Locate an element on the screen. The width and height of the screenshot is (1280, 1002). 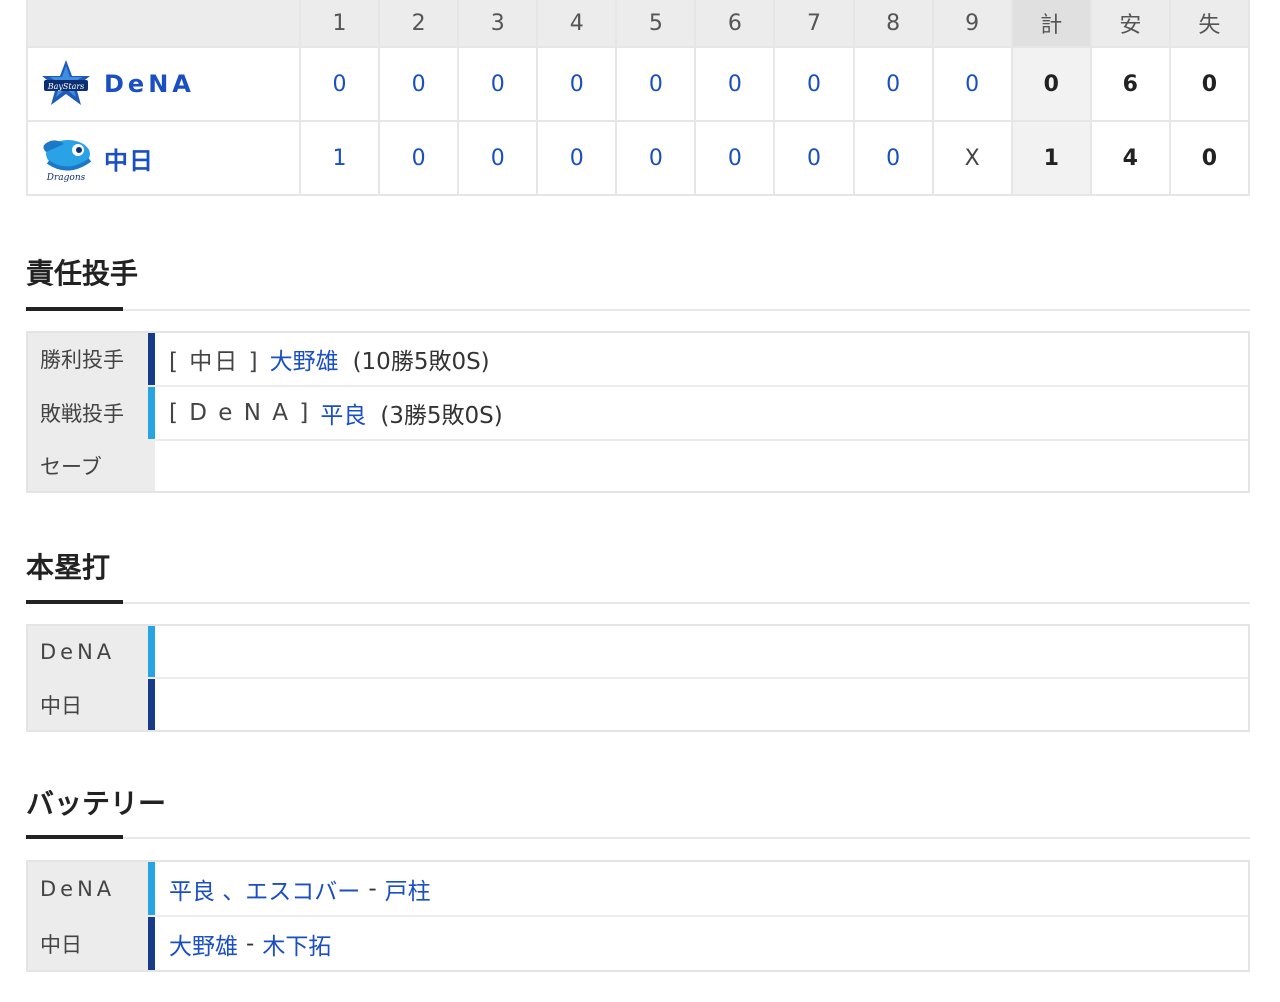
inning-header: 4 is located at coordinates (577, 24).